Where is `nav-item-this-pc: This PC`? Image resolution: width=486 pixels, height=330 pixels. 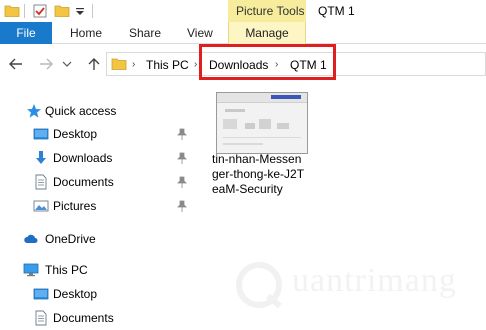
nav-item-this-pc: This PC is located at coordinates (100, 270).